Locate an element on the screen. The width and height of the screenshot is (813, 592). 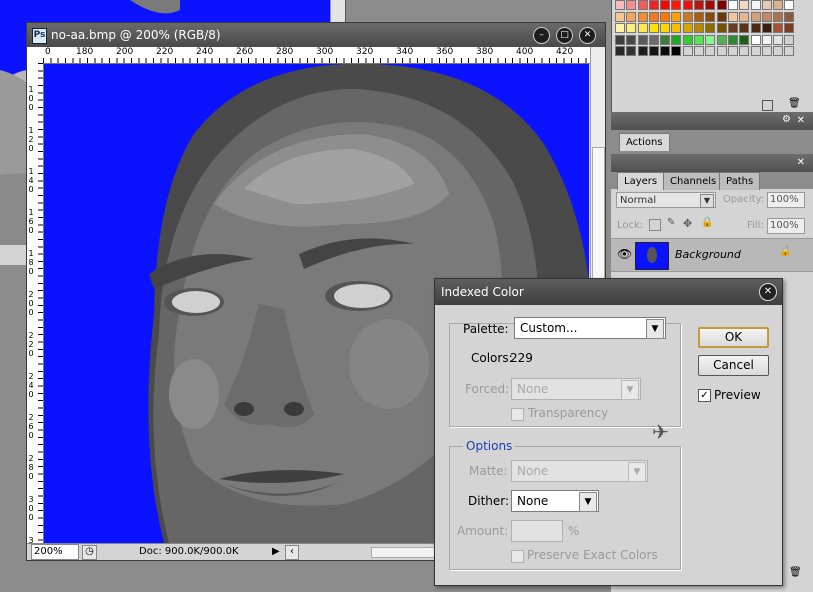
dialog-close-icon: ✕ is located at coordinates (768, 292).